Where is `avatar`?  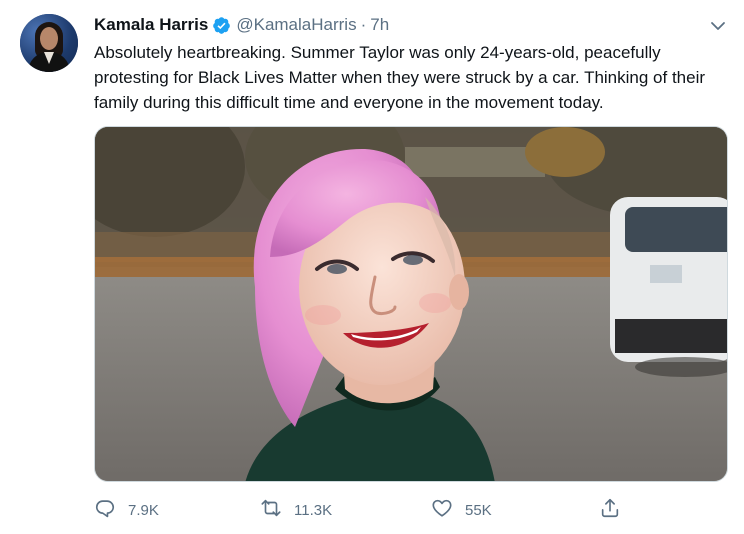 avatar is located at coordinates (49, 43).